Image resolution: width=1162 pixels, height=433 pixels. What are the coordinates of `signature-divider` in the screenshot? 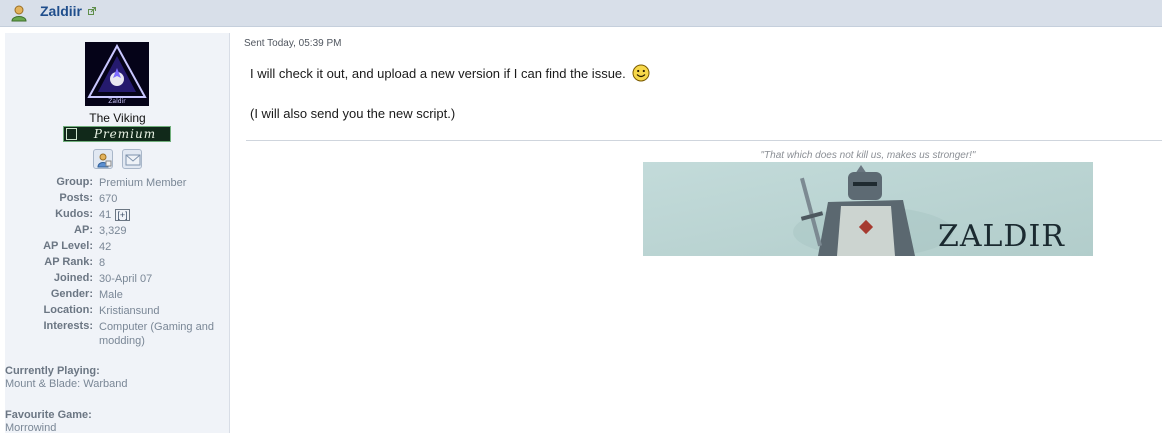 It's located at (704, 140).